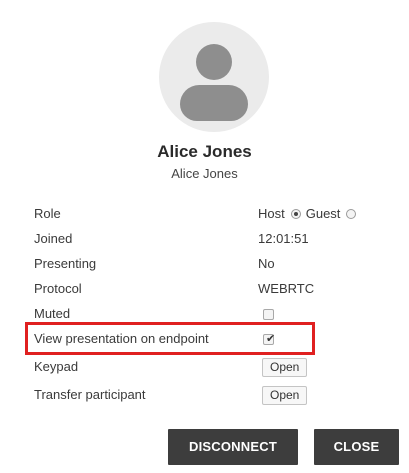 Image resolution: width=409 pixels, height=473 pixels. Describe the element at coordinates (285, 395) in the screenshot. I see `transfer-open-button: Open` at that location.